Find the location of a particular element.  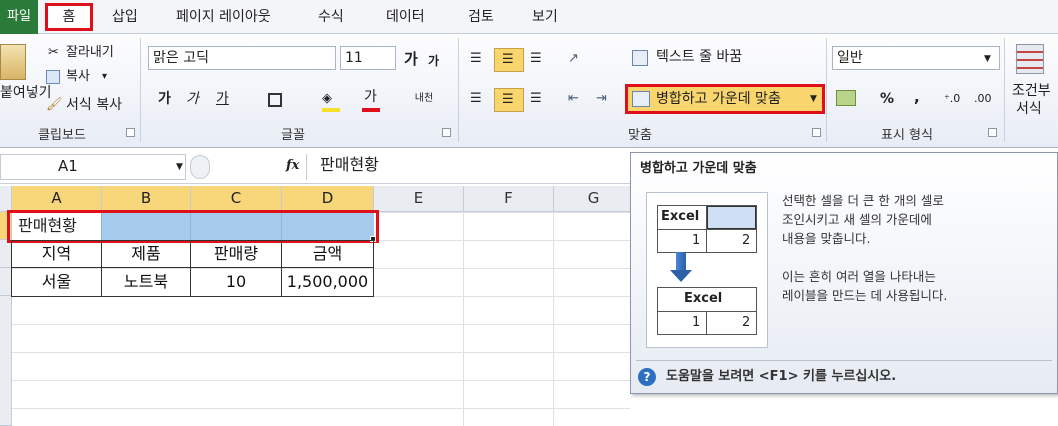

formula-input: 판매현황 is located at coordinates (349, 165).